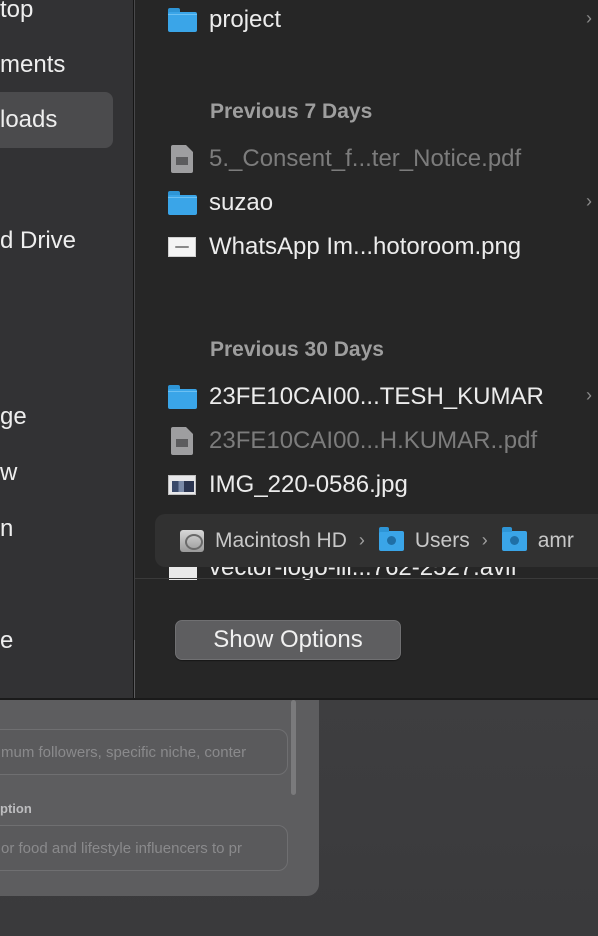 This screenshot has width=598, height=936. I want to click on sidebar-item-desktop: top, so click(16, 15).